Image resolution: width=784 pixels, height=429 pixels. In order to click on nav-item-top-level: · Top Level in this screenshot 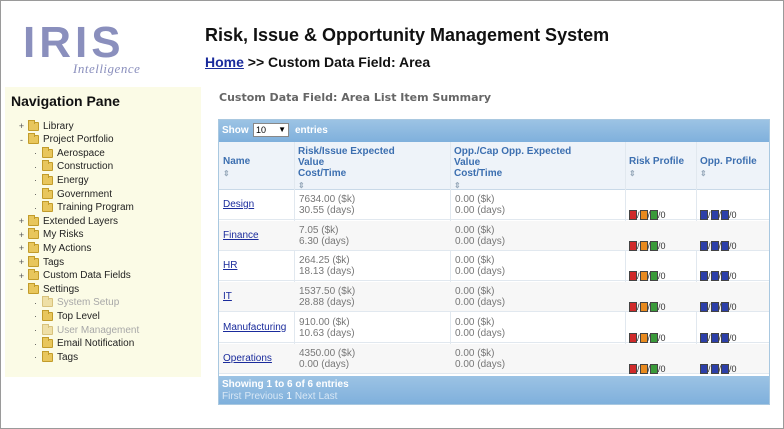, I will do `click(65, 316)`.